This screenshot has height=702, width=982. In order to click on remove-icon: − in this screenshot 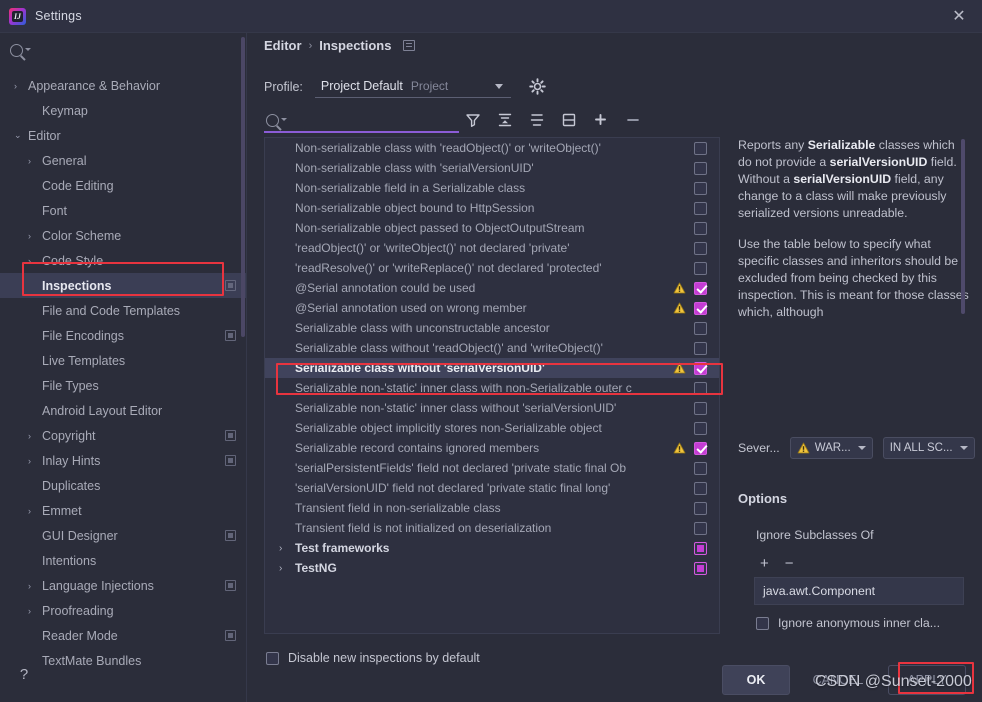, I will do `click(789, 563)`.